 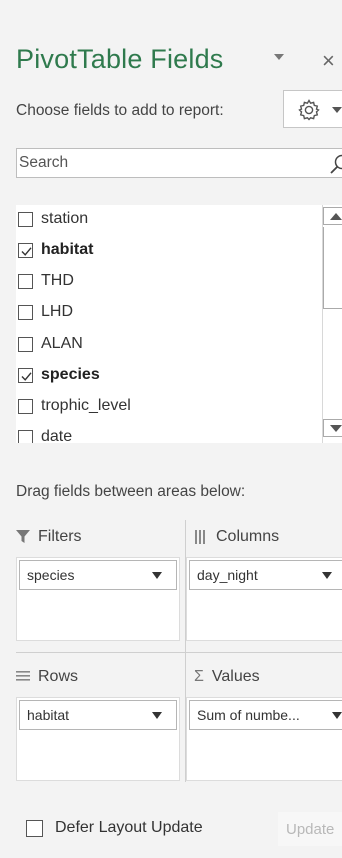 I want to click on defer-layout-checkbox, so click(x=34, y=828).